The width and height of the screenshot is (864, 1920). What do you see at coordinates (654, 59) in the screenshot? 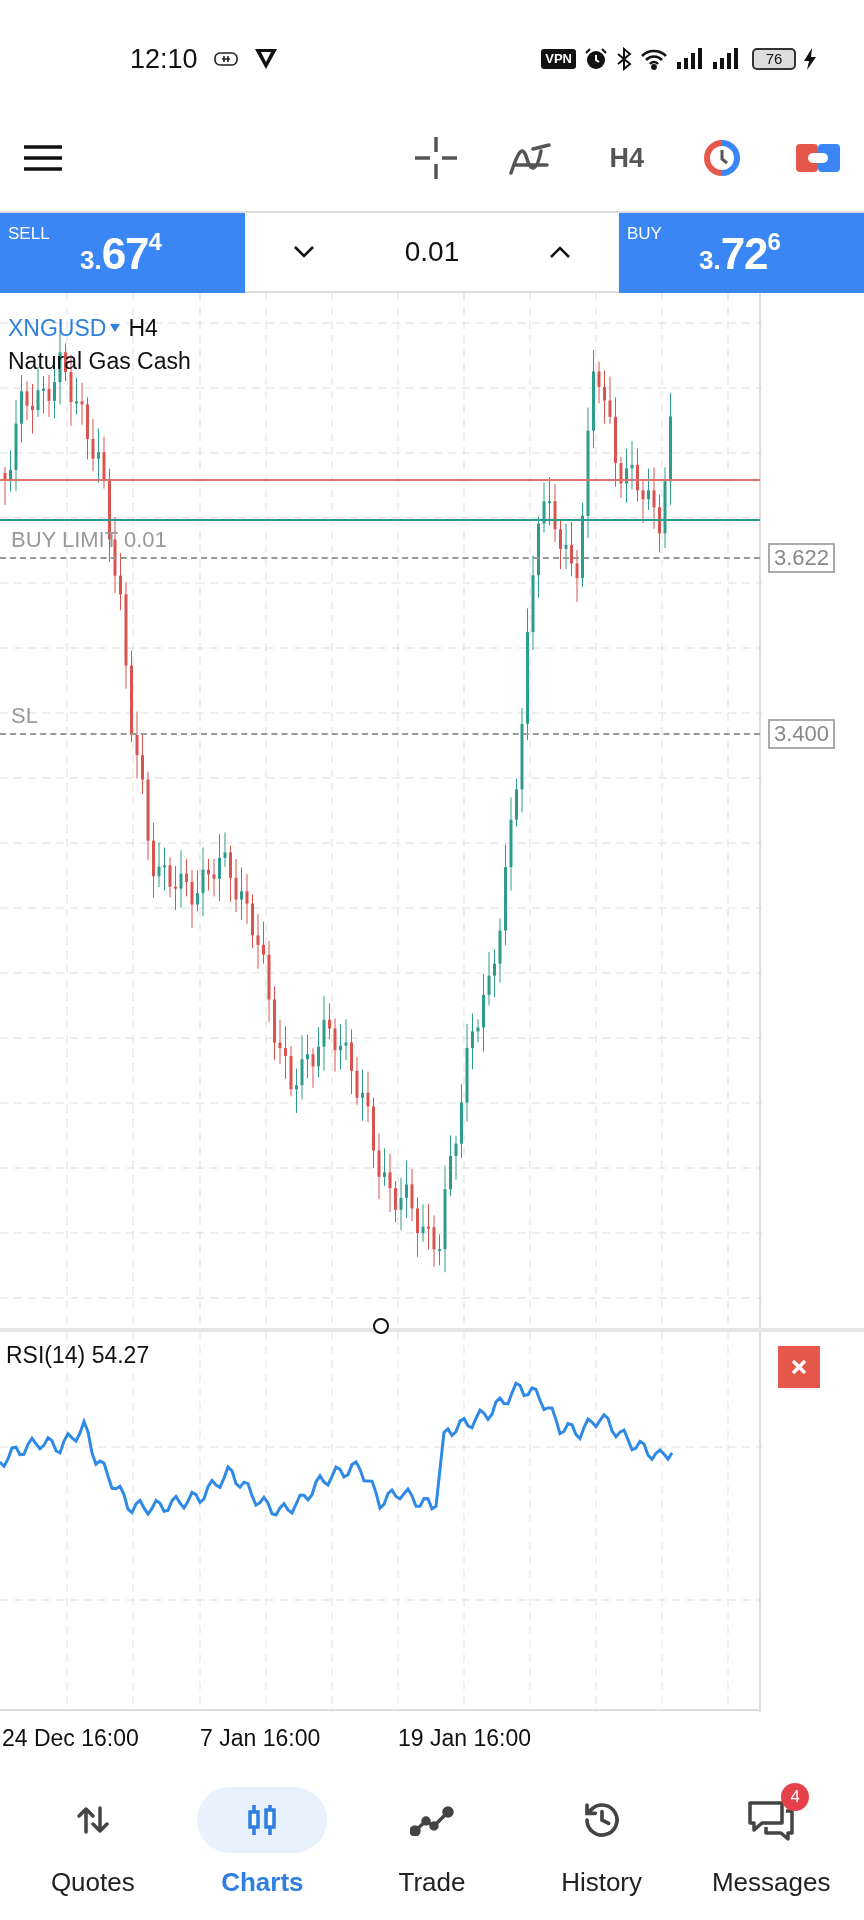
I see `wifi-icon` at bounding box center [654, 59].